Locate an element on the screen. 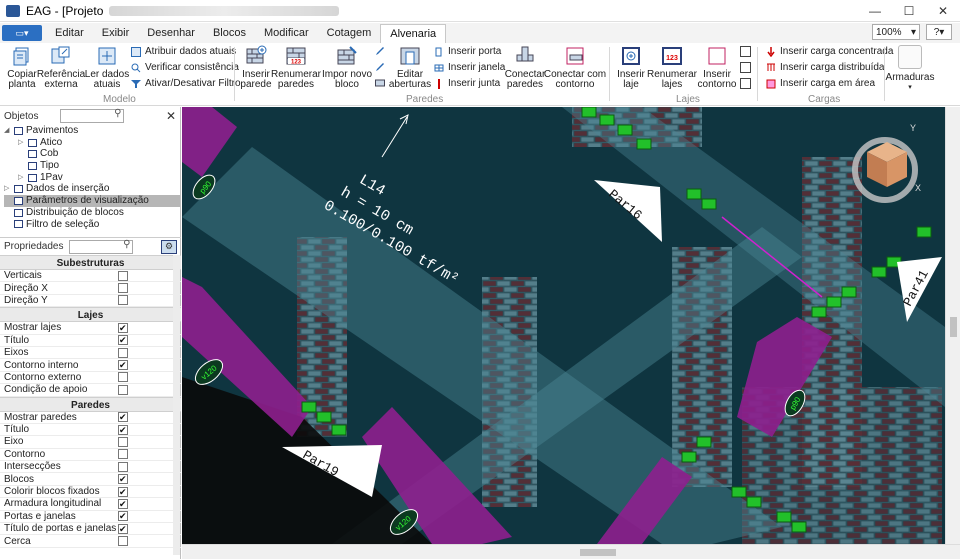  viewport-horizontal-scrollbar is located at coordinates (571, 551).